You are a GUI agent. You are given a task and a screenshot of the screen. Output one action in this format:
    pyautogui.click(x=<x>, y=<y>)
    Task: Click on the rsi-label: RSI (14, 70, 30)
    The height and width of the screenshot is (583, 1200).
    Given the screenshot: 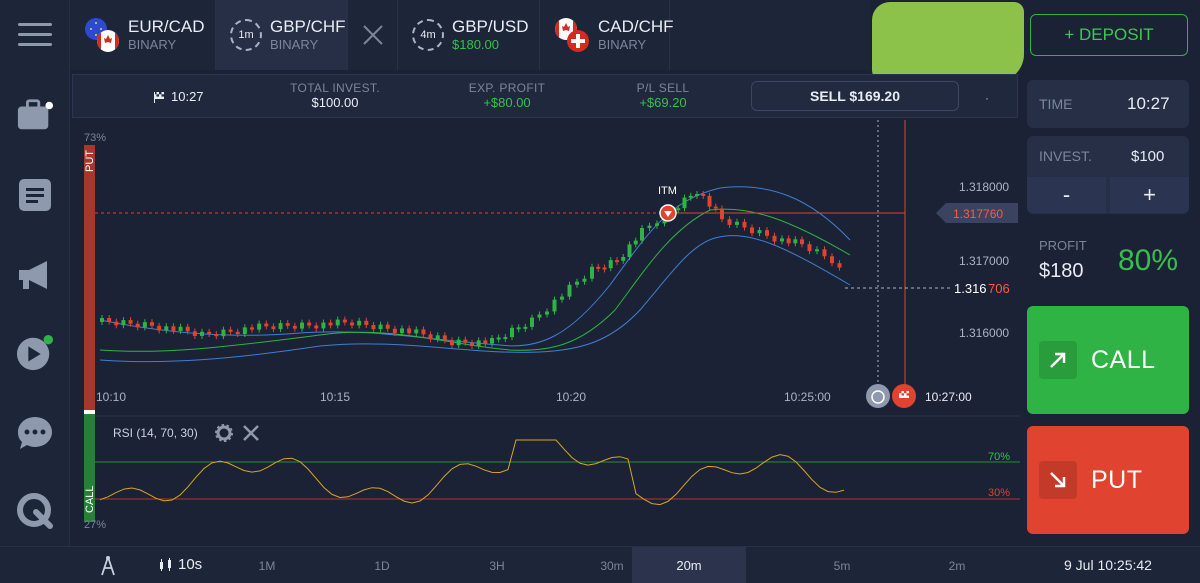 What is the action you would take?
    pyautogui.click(x=155, y=433)
    